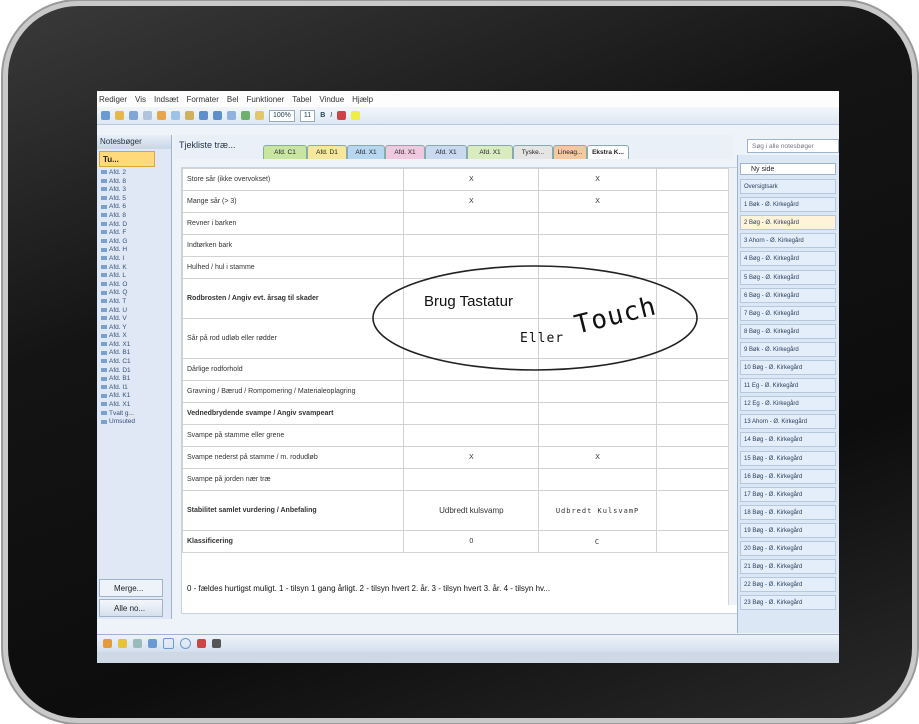  I want to click on page-list-item: 6 Bøg - Ø. Kirkegård, so click(788, 295).